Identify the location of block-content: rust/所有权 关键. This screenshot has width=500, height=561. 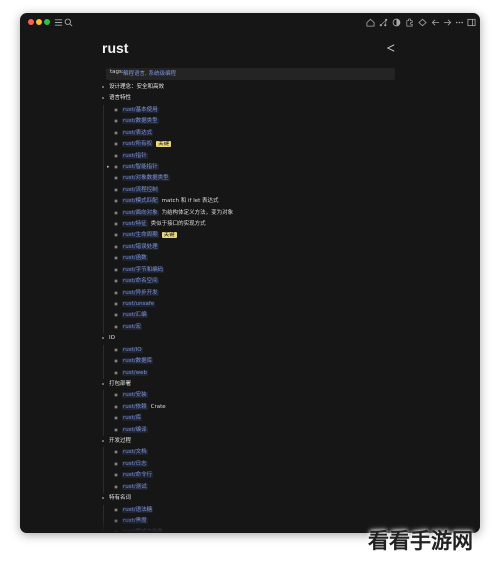
(147, 144).